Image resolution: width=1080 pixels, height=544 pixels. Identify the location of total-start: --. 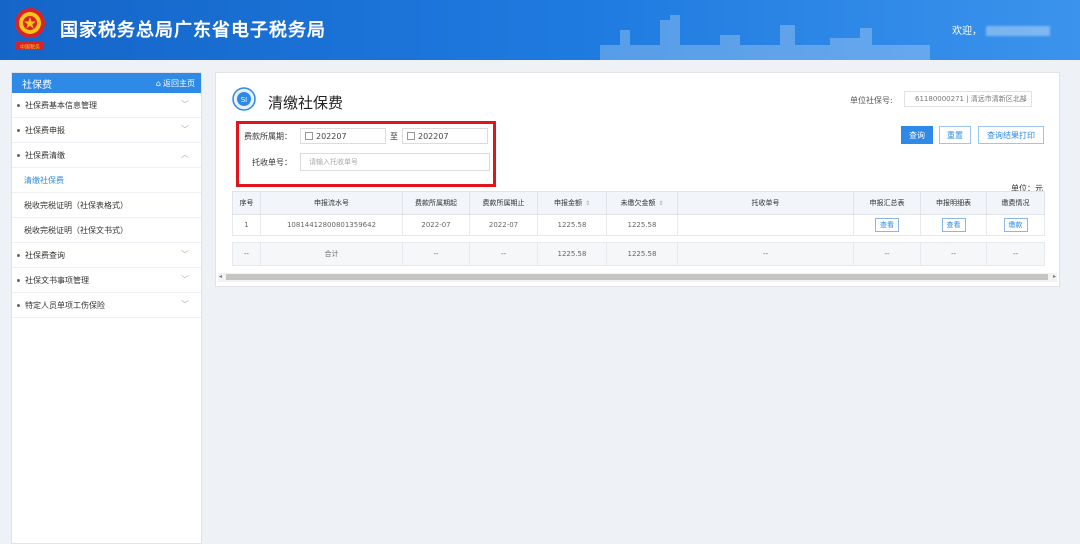
(436, 254).